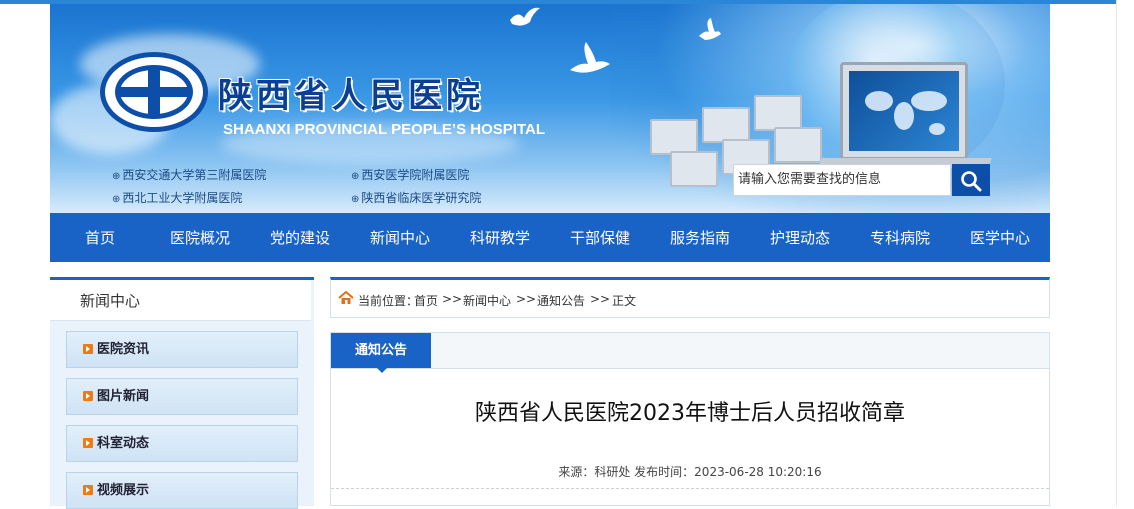 The width and height of the screenshot is (1134, 509). Describe the element at coordinates (381, 350) in the screenshot. I see `tab-notices: 通知公告` at that location.